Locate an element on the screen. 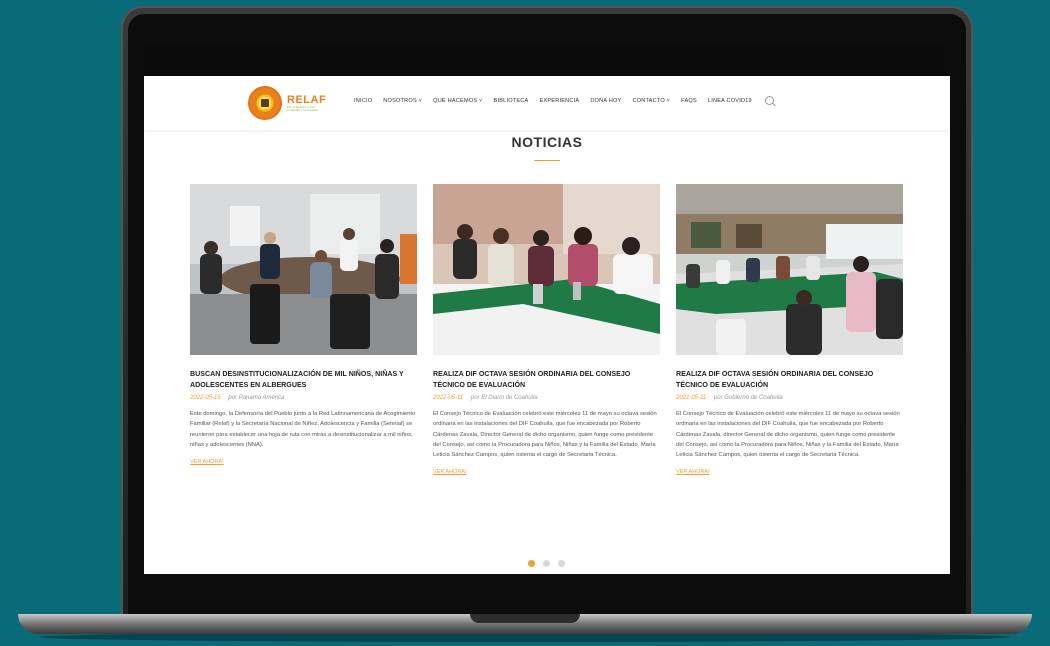  nav-contacto: CONTACTO ˅ is located at coordinates (651, 101).